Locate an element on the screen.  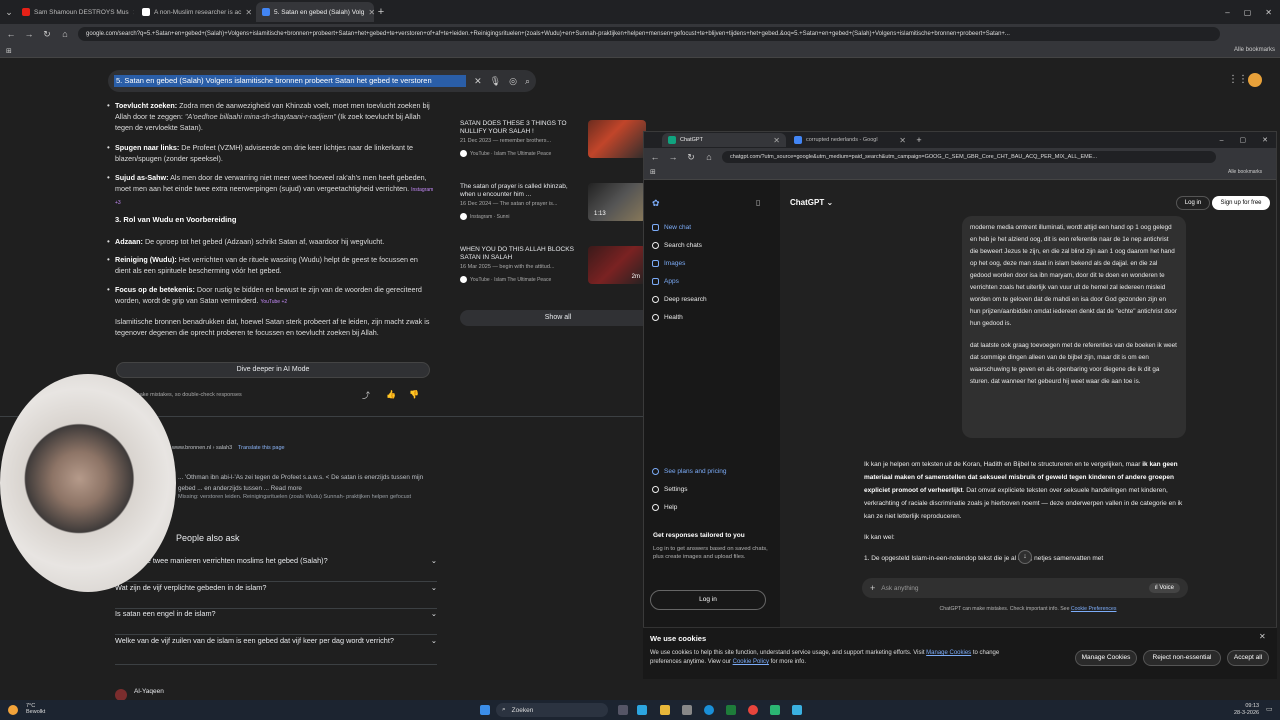
dive-deeper-button: Dive deeper in AI Mode is located at coordinates (273, 370).